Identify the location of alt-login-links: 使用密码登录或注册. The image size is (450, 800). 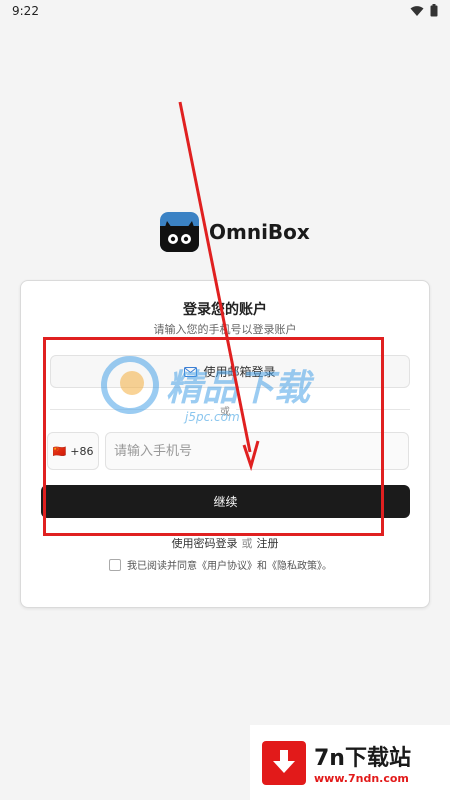
(225, 543).